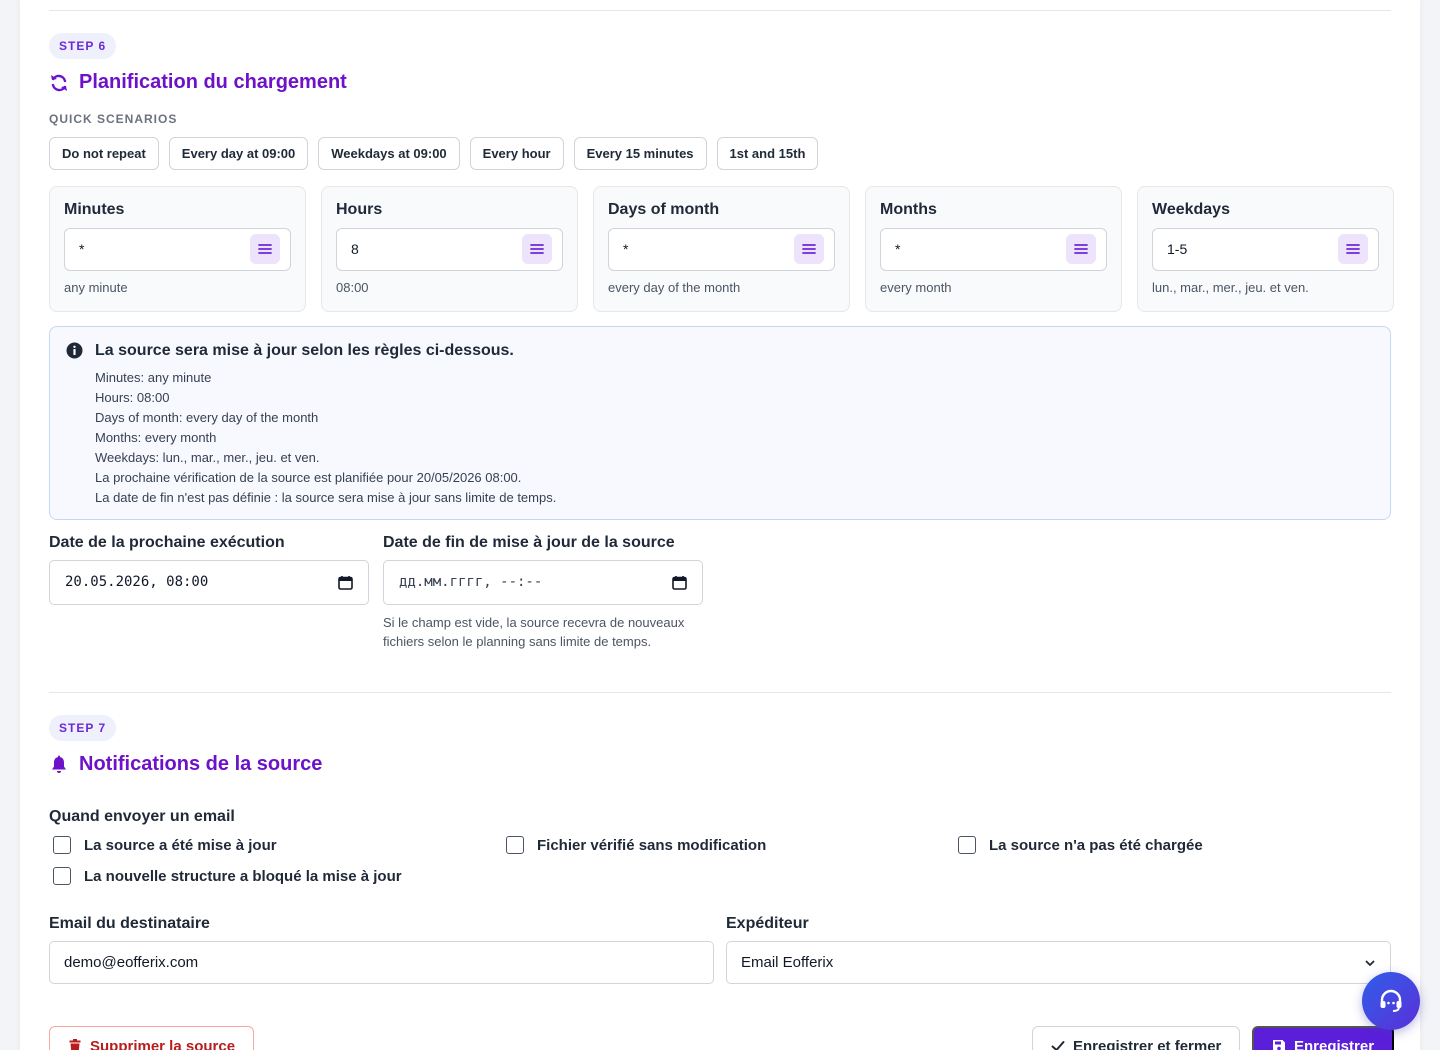 The image size is (1440, 1050). I want to click on cron-desc: 08:00, so click(352, 287).